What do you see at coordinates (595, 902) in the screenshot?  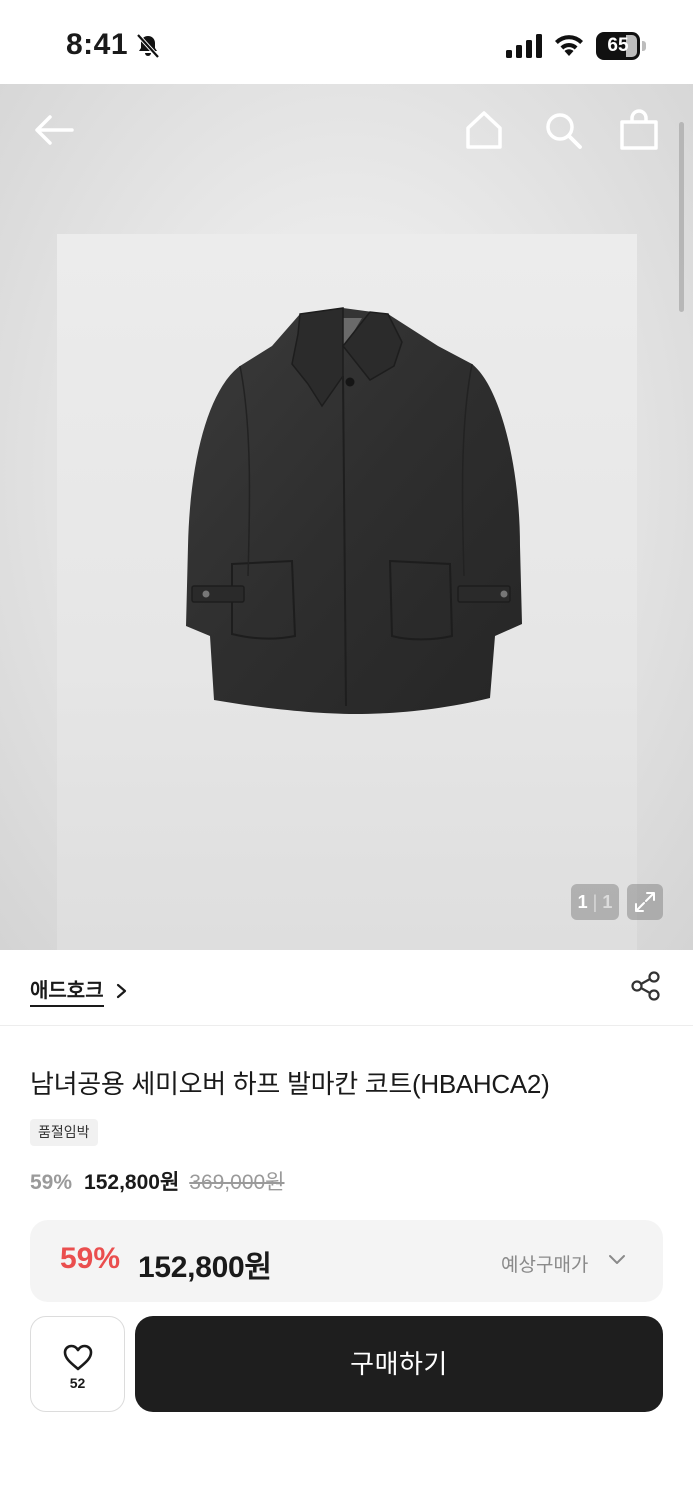 I see `image-page-indicator: 1 | 1` at bounding box center [595, 902].